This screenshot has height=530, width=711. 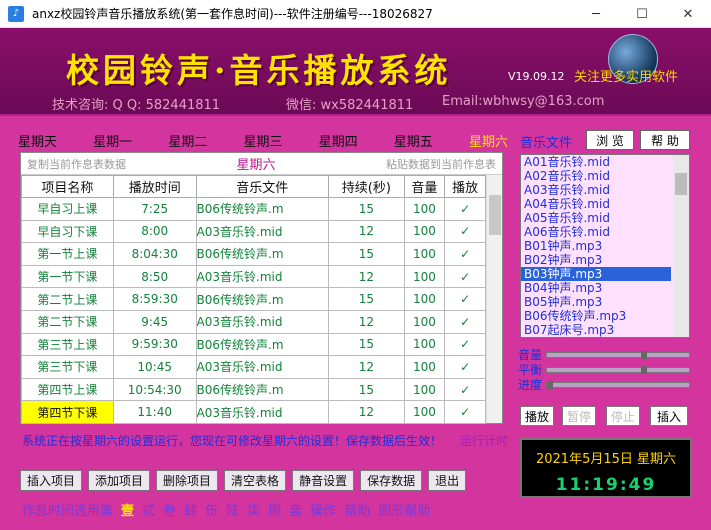 What do you see at coordinates (187, 480) in the screenshot?
I see `delete-item-button: 删除项目` at bounding box center [187, 480].